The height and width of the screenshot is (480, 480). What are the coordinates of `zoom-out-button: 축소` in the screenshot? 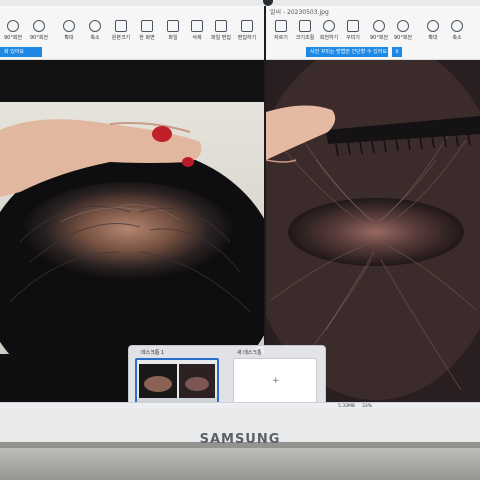 It's located at (95, 34).